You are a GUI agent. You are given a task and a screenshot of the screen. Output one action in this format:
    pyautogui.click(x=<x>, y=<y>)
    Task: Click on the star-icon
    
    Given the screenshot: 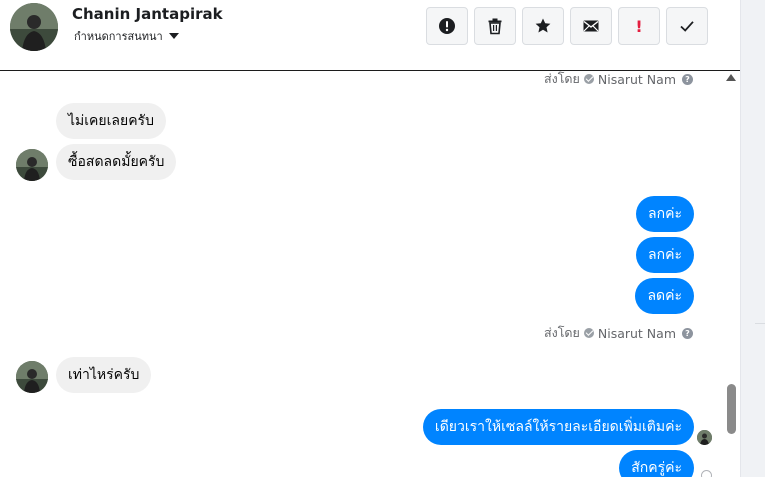 What is the action you would take?
    pyautogui.click(x=543, y=25)
    